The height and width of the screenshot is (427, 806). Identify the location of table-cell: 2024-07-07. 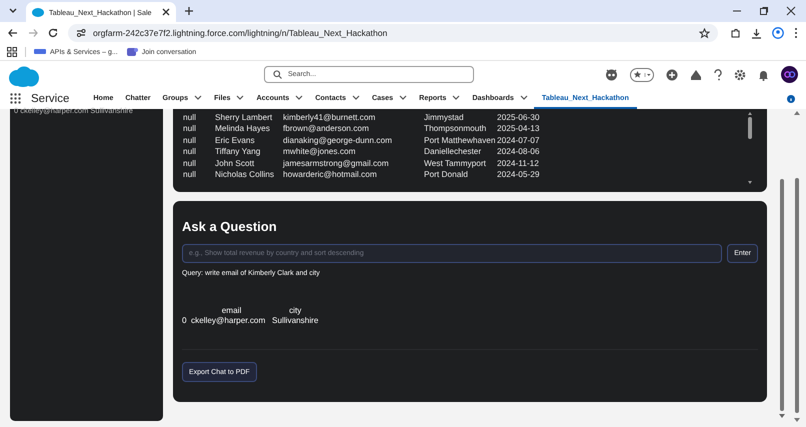
(518, 139).